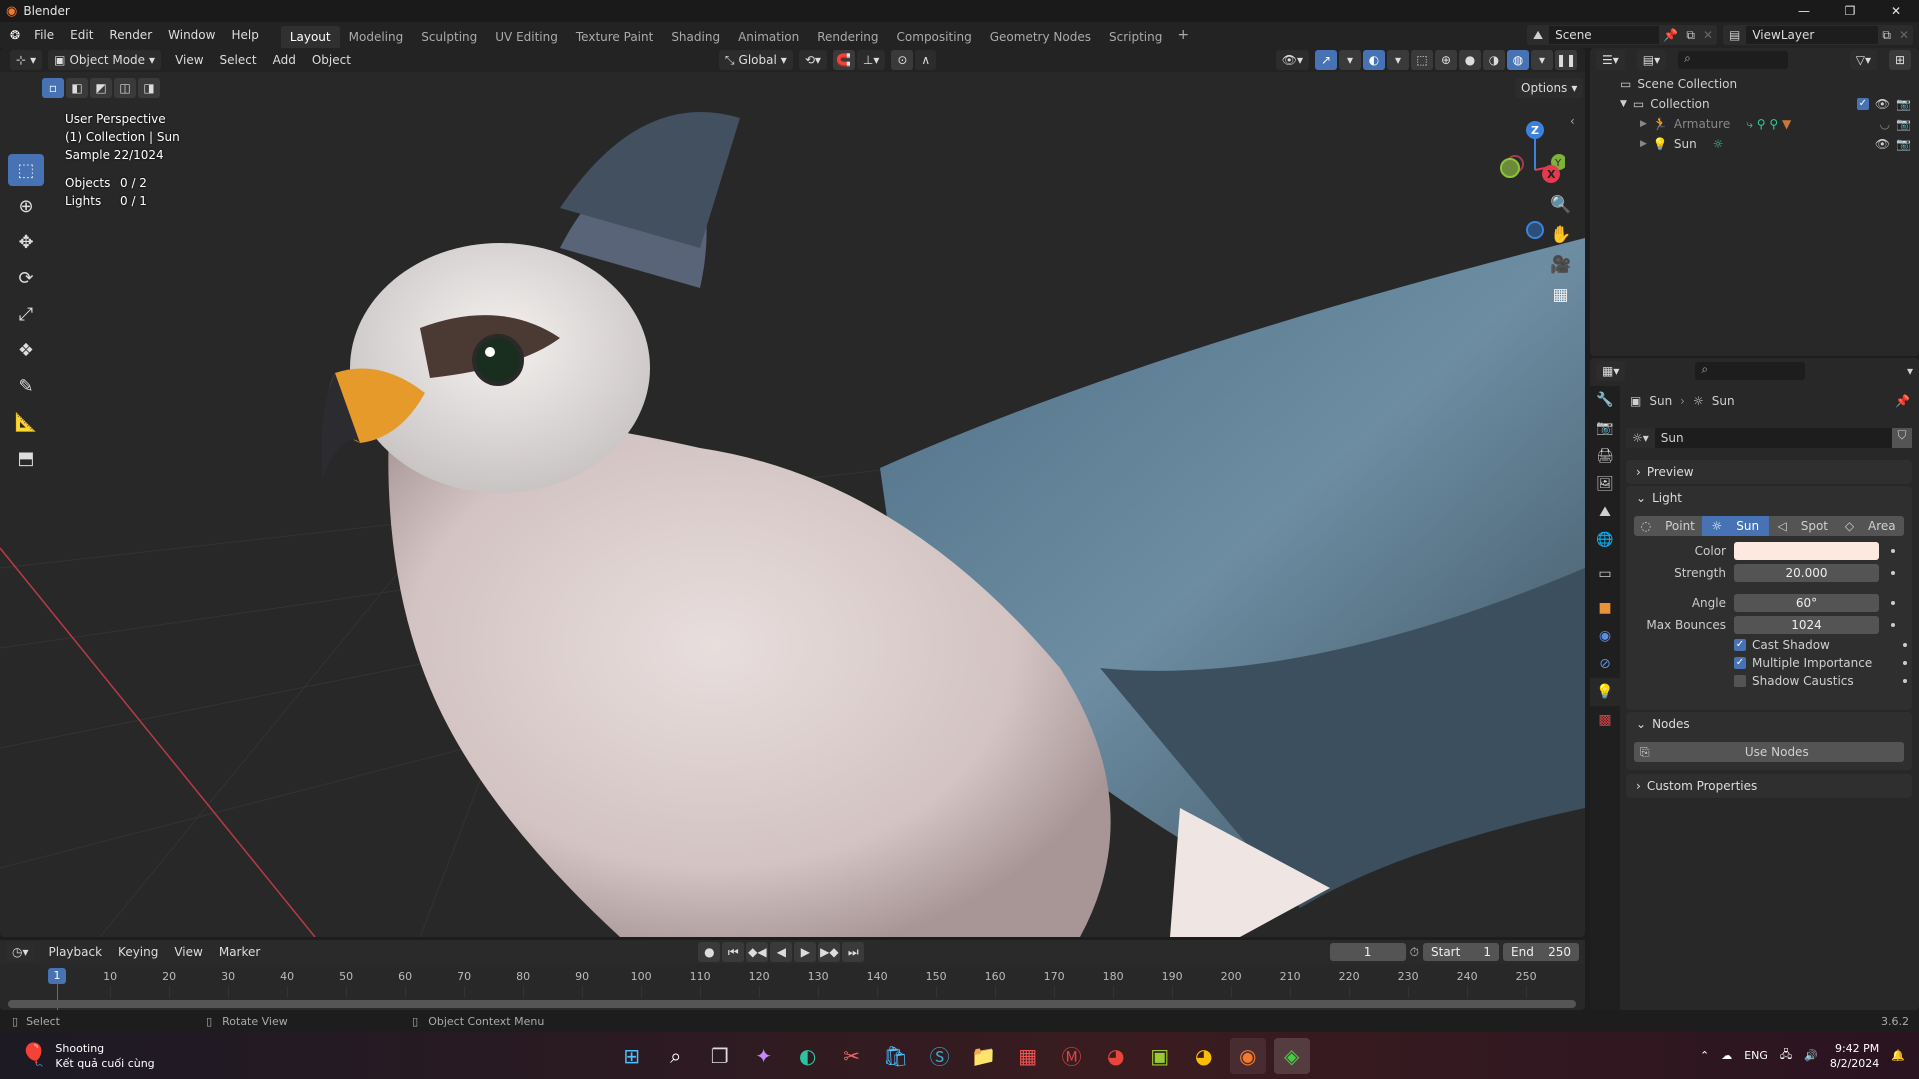  What do you see at coordinates (1769, 752) in the screenshot?
I see `use-nodes-button: ⎘ Use Nodes` at bounding box center [1769, 752].